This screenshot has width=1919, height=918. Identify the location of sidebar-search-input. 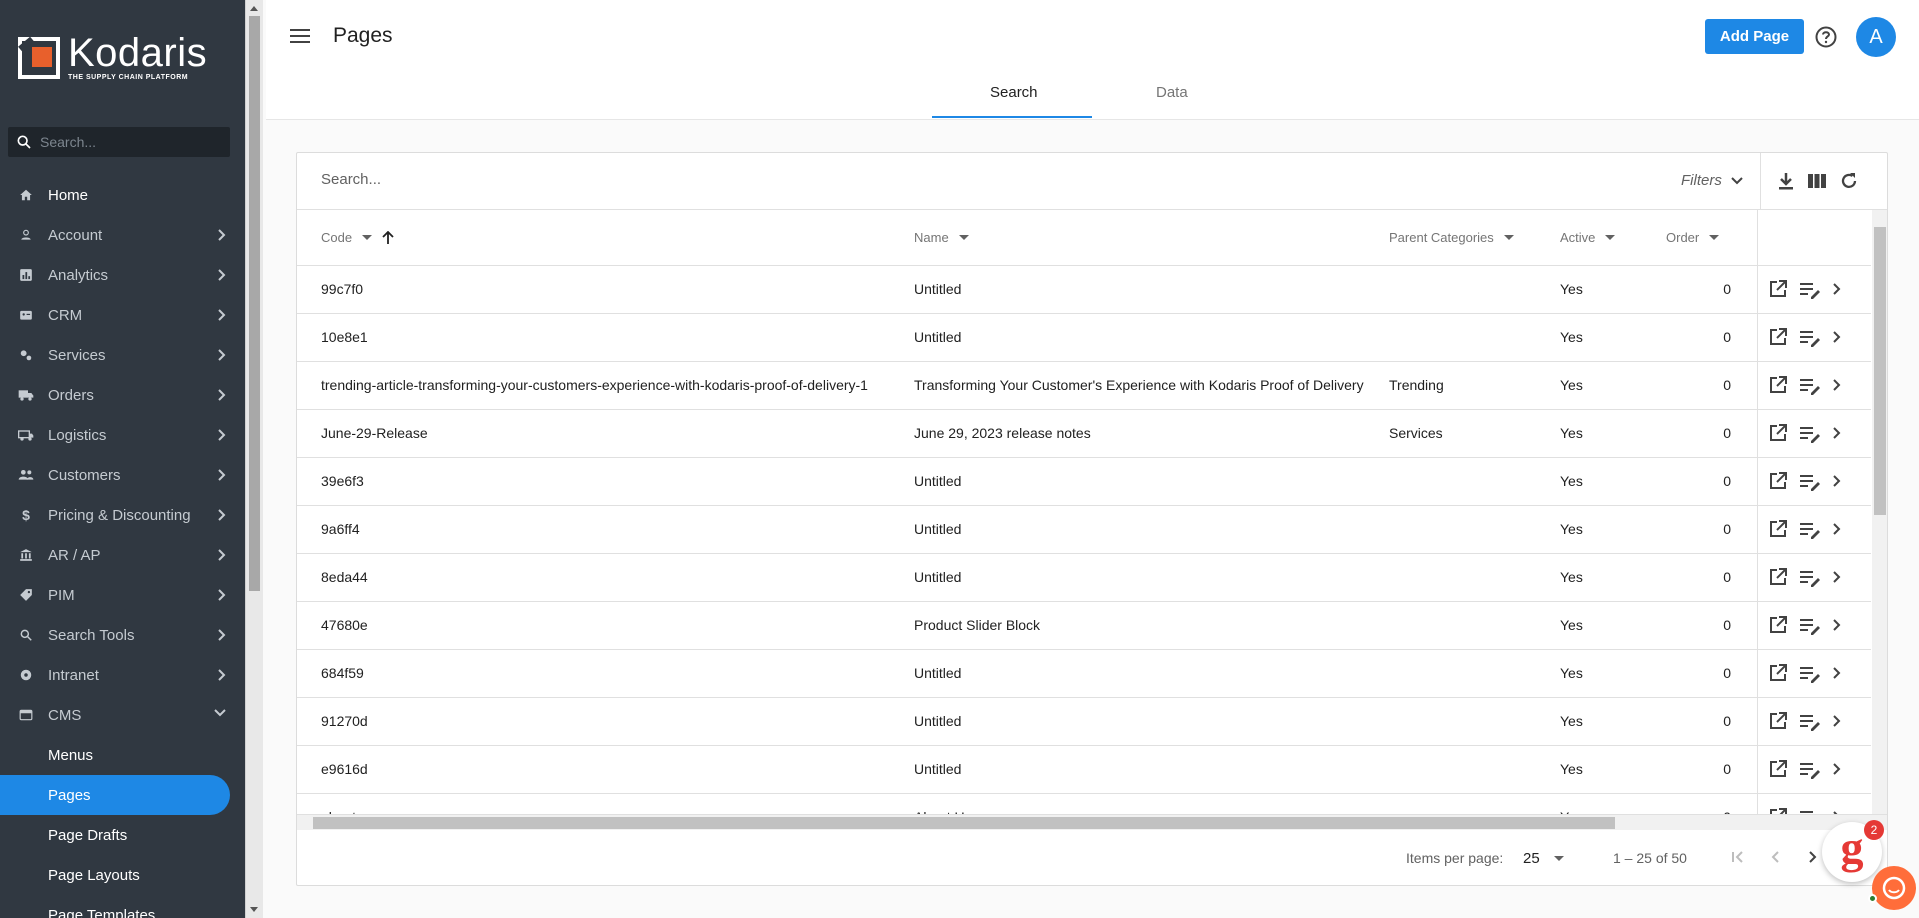
(130, 142).